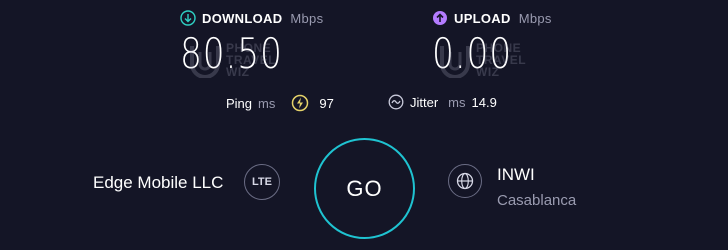 The height and width of the screenshot is (250, 728). I want to click on ping-stat: Ping ms 97, so click(280, 103).